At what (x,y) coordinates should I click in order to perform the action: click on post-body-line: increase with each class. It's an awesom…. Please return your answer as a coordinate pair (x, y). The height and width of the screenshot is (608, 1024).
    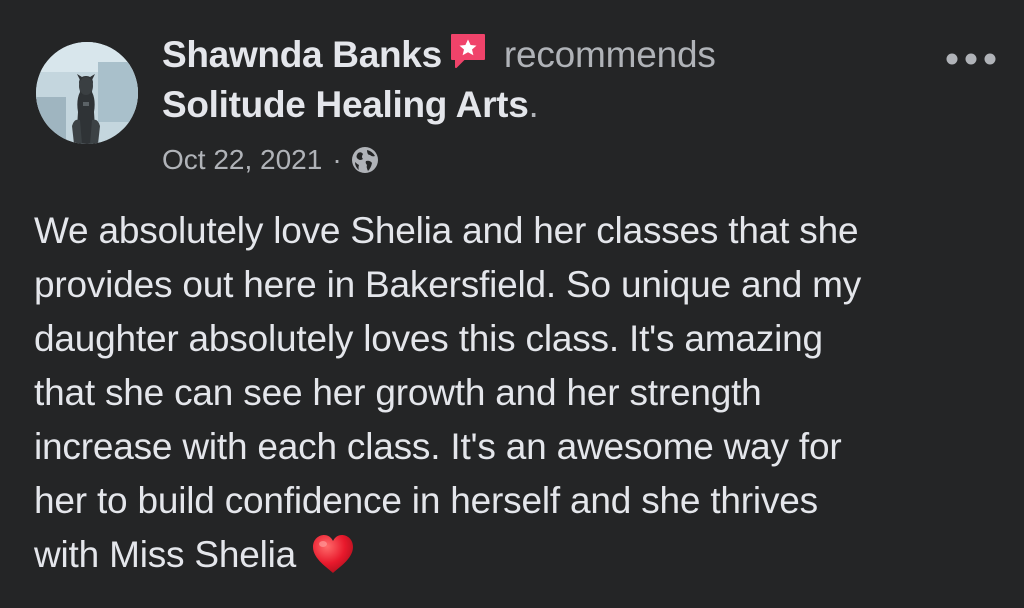
    Looking at the image, I should click on (438, 446).